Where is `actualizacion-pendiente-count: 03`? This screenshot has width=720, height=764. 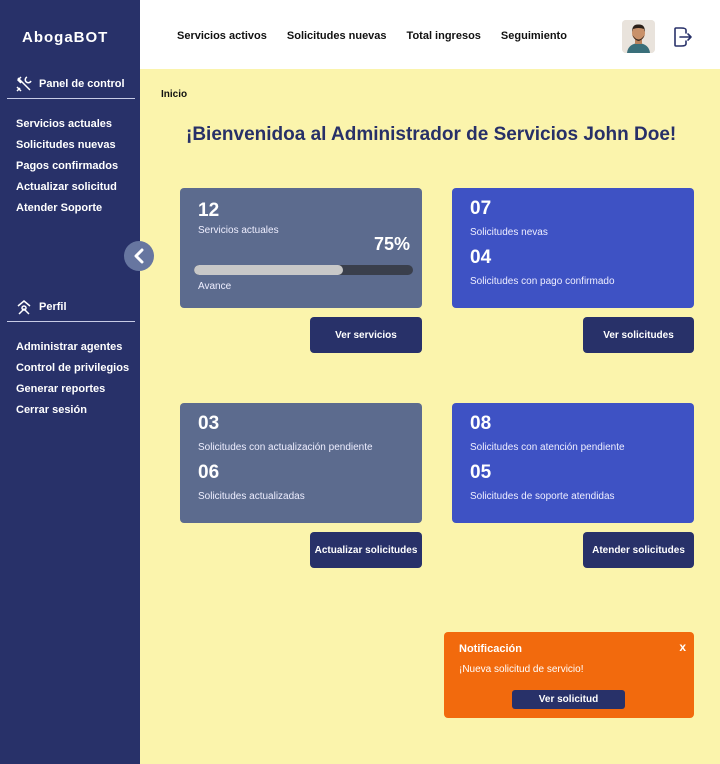
actualizacion-pendiente-count: 03 is located at coordinates (209, 423).